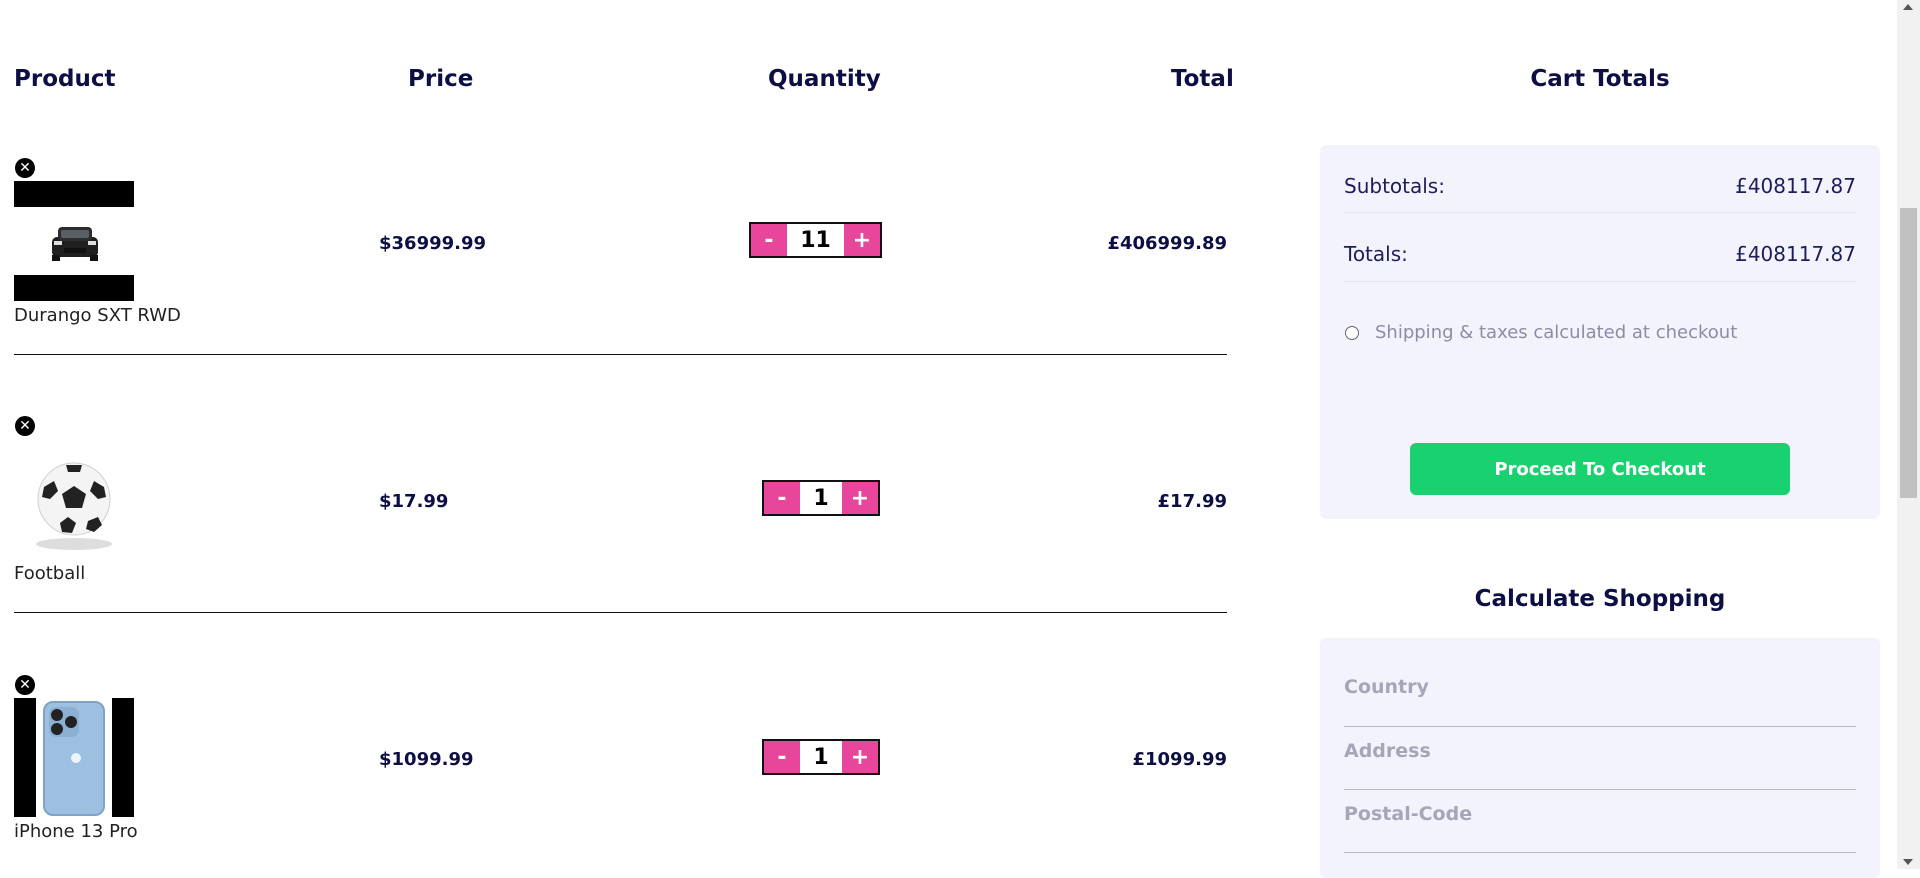  What do you see at coordinates (50, 573) in the screenshot?
I see `product-name: Football` at bounding box center [50, 573].